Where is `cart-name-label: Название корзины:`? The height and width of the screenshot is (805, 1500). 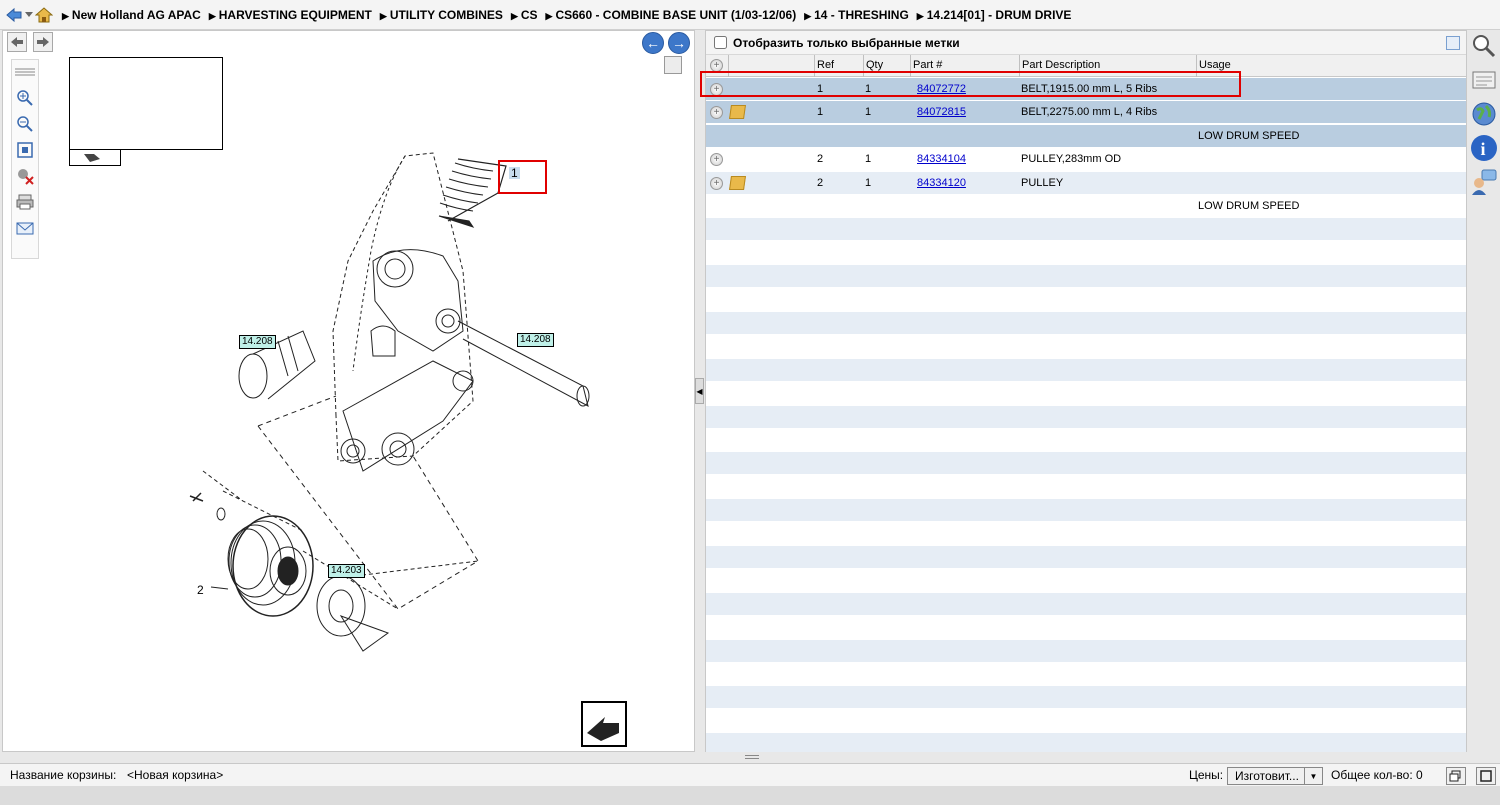 cart-name-label: Название корзины: is located at coordinates (63, 775).